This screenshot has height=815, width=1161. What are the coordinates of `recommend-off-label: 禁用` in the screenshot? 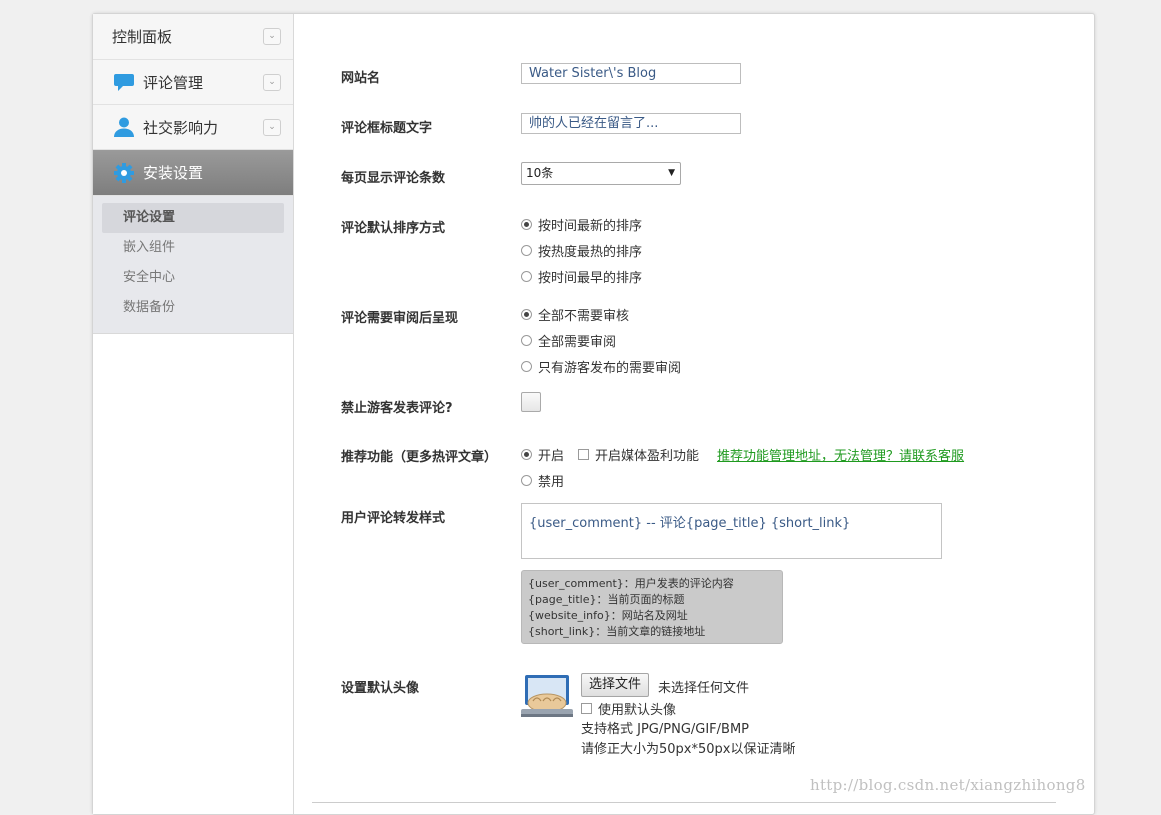 It's located at (551, 482).